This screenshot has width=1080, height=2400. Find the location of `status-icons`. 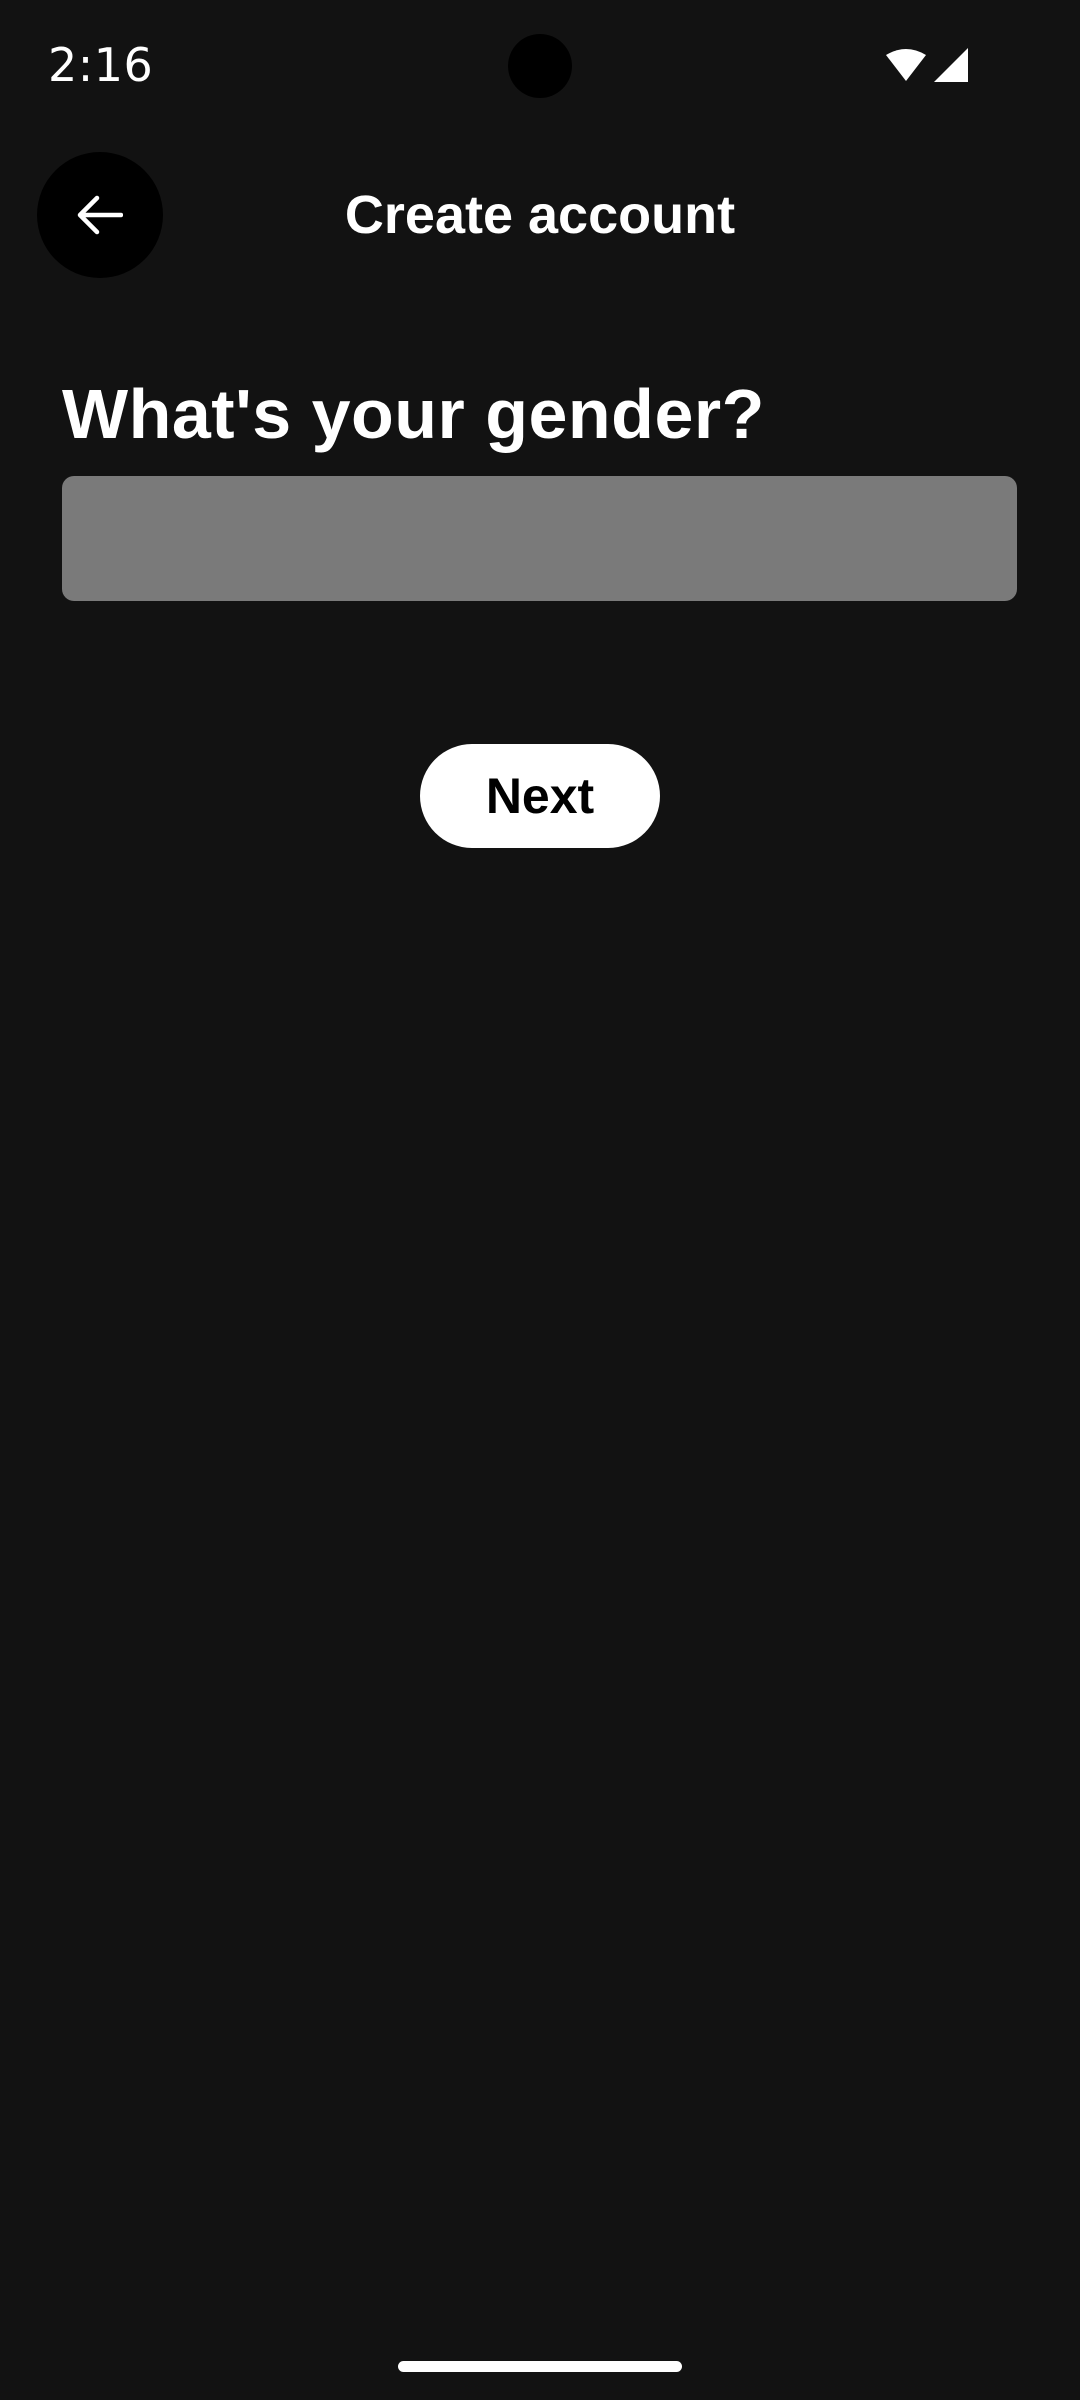

status-icons is located at coordinates (927, 65).